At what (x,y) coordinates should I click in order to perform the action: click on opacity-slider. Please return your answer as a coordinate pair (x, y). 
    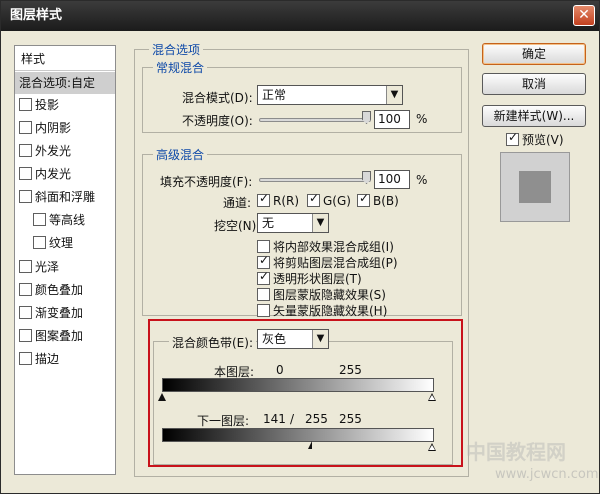
    Looking at the image, I should click on (315, 120).